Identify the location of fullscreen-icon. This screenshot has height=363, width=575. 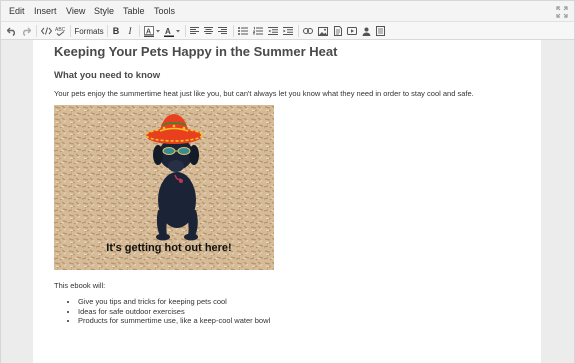
(562, 11).